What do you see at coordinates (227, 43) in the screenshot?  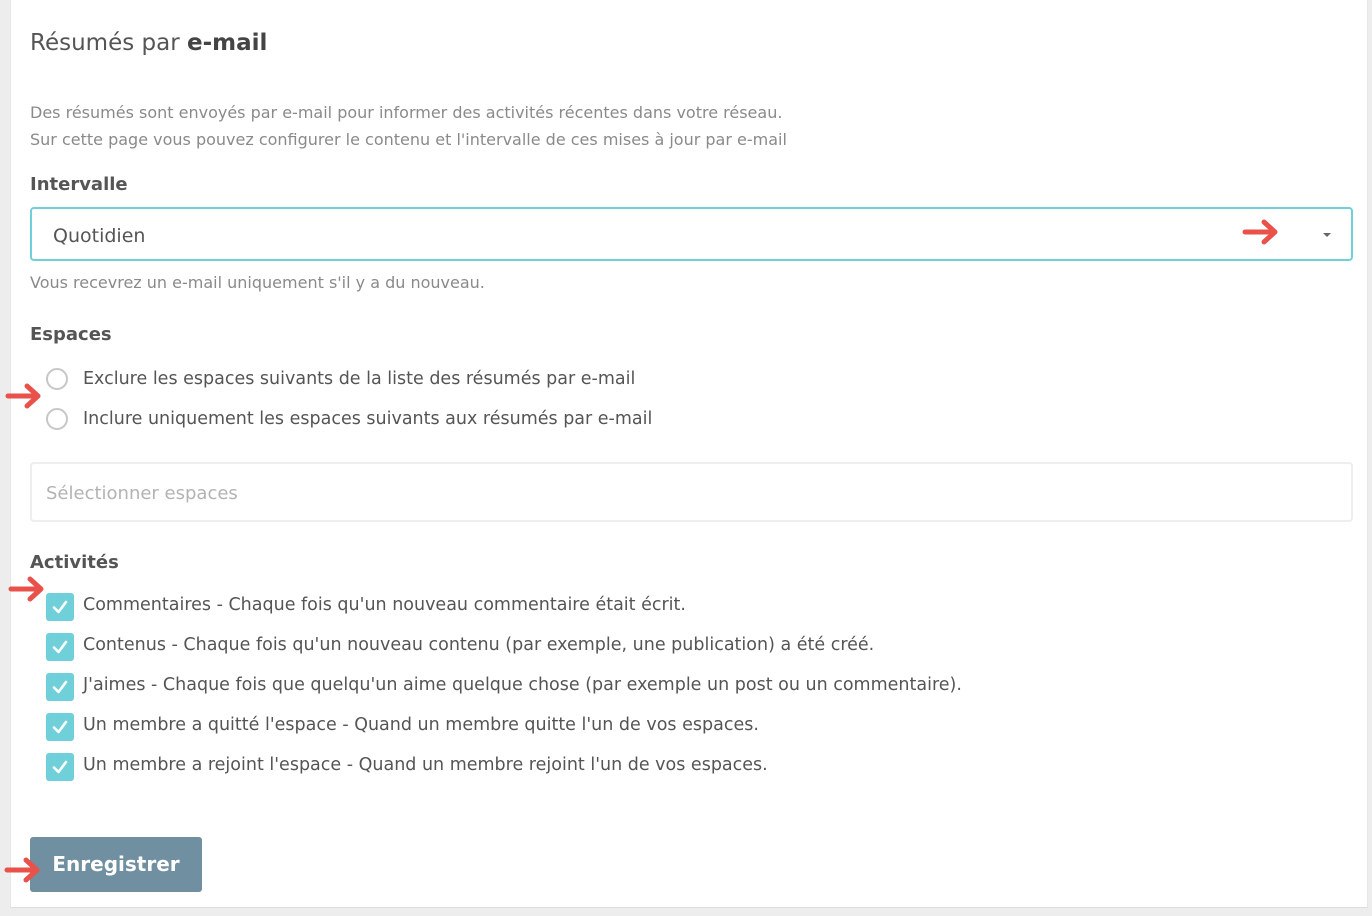 I see `page-title-bold: e-mail` at bounding box center [227, 43].